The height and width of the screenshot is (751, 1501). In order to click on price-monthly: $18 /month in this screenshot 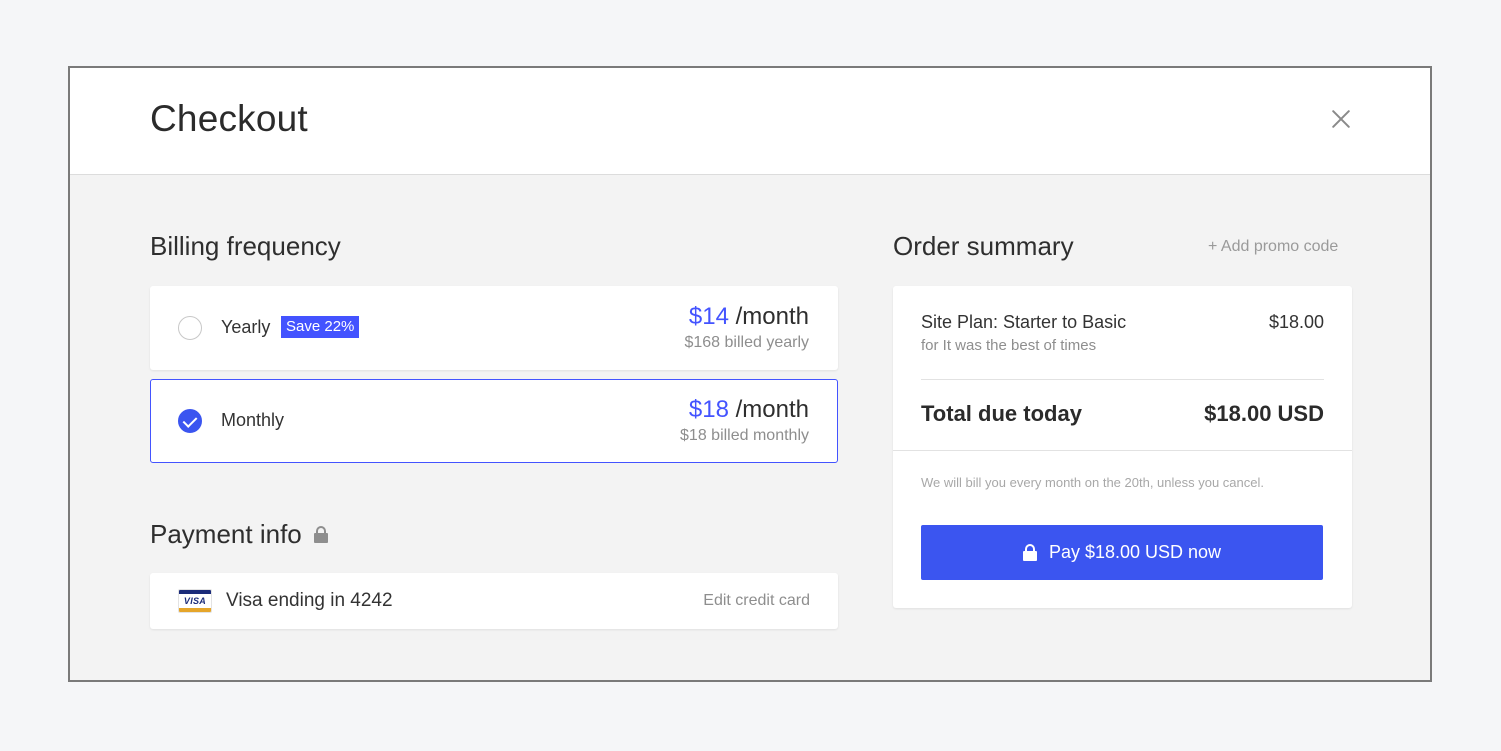, I will do `click(749, 410)`.